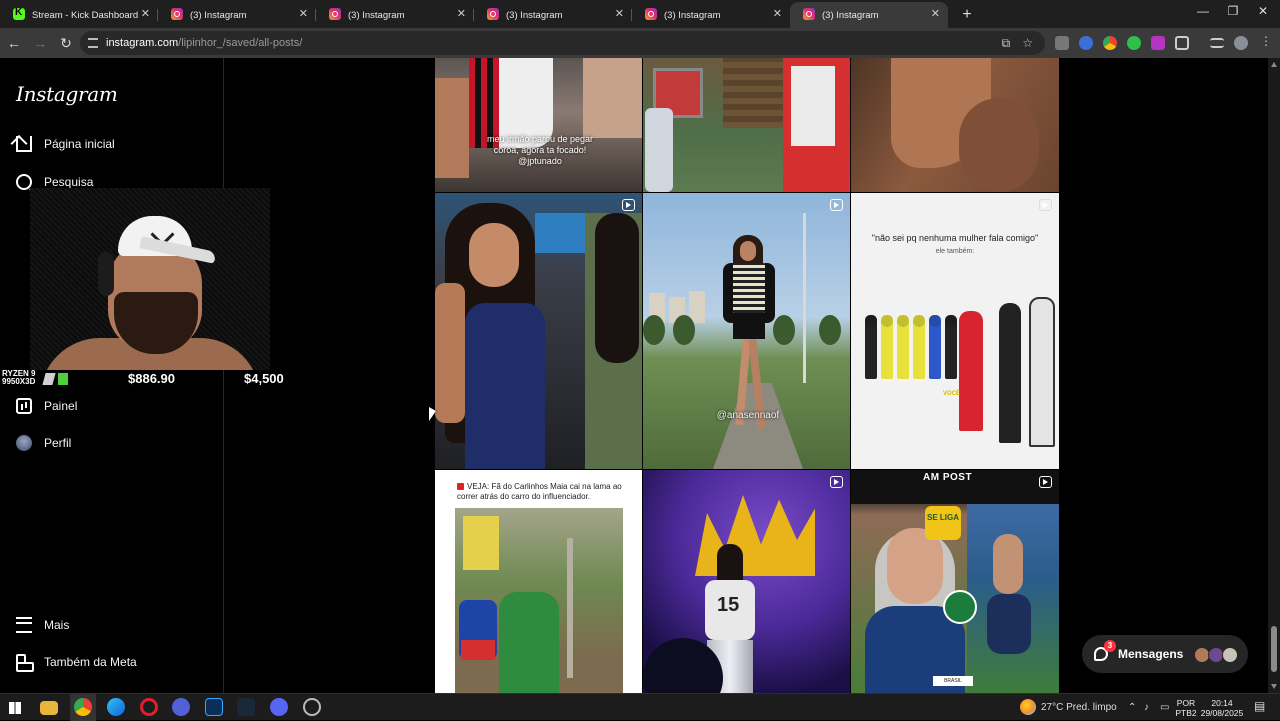 The height and width of the screenshot is (721, 1280). Describe the element at coordinates (1006, 43) in the screenshot. I see `install-app-icon: ⧉` at that location.